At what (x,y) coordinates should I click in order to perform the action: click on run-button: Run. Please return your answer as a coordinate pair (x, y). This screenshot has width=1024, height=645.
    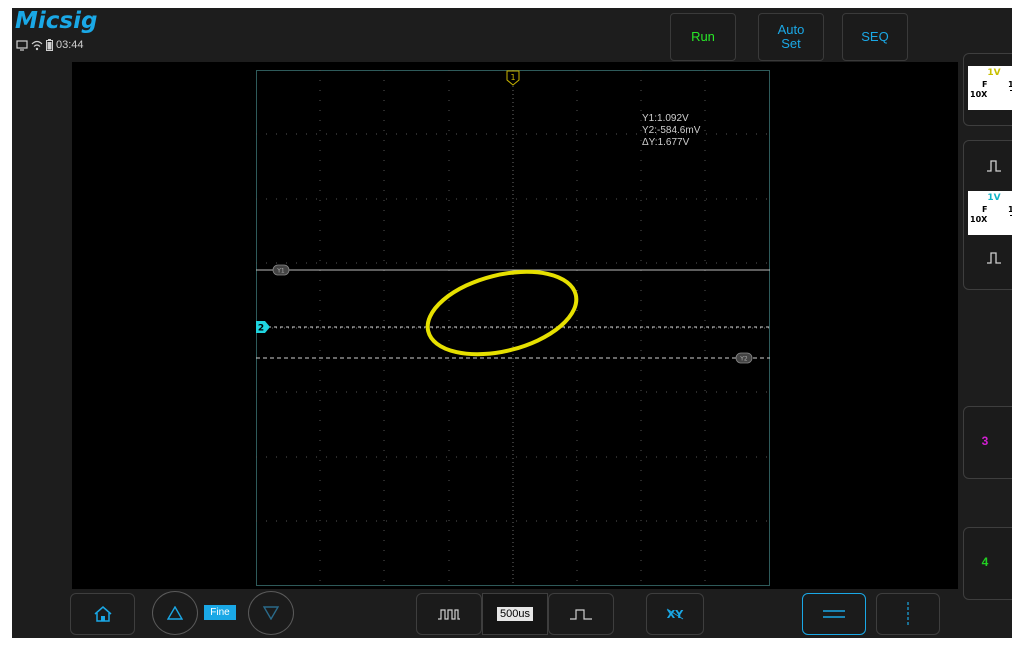
    Looking at the image, I should click on (703, 37).